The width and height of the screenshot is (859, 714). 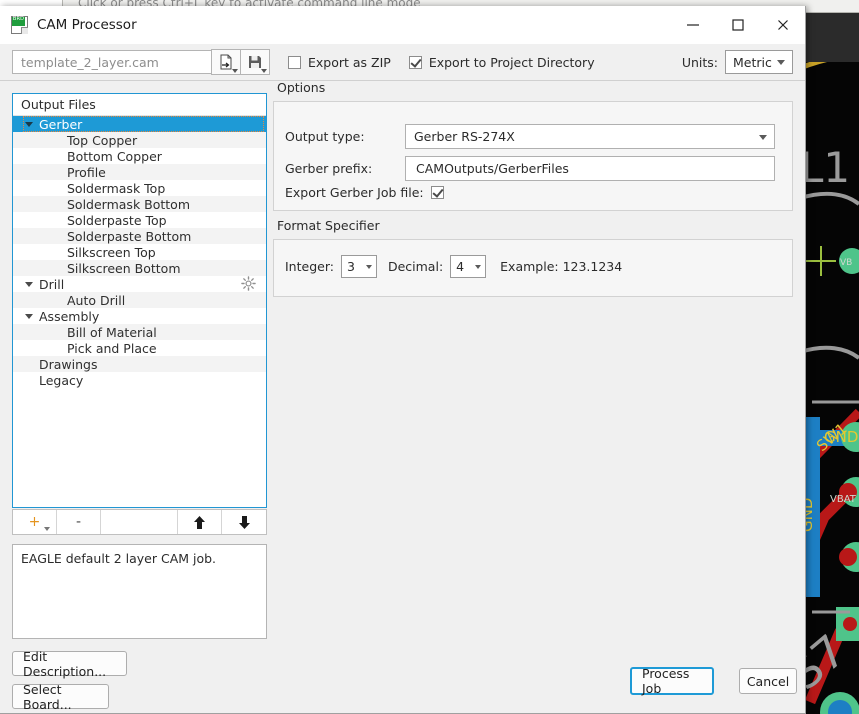 I want to click on tree-toolbar-spacer, so click(x=139, y=522).